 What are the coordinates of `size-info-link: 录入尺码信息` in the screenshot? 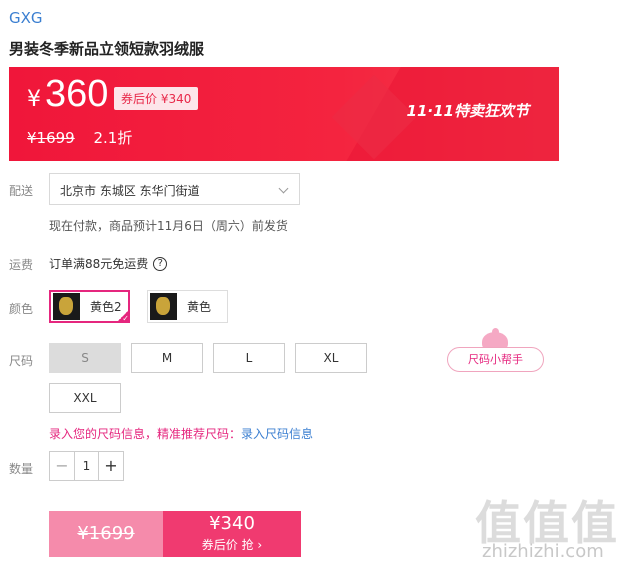 It's located at (277, 434).